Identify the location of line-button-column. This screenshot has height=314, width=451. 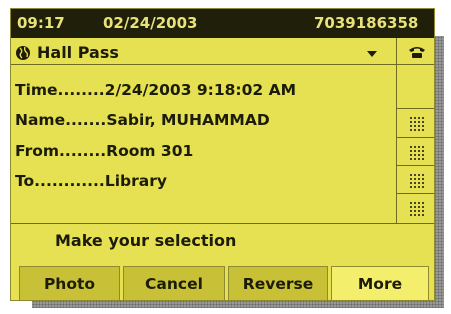
(415, 131).